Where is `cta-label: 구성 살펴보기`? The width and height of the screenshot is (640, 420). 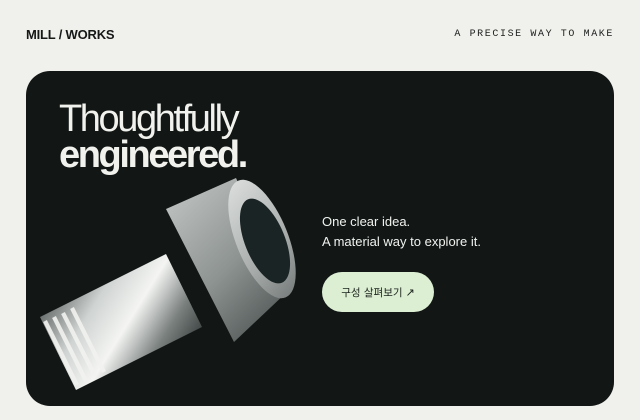
cta-label: 구성 살펴보기 is located at coordinates (372, 292).